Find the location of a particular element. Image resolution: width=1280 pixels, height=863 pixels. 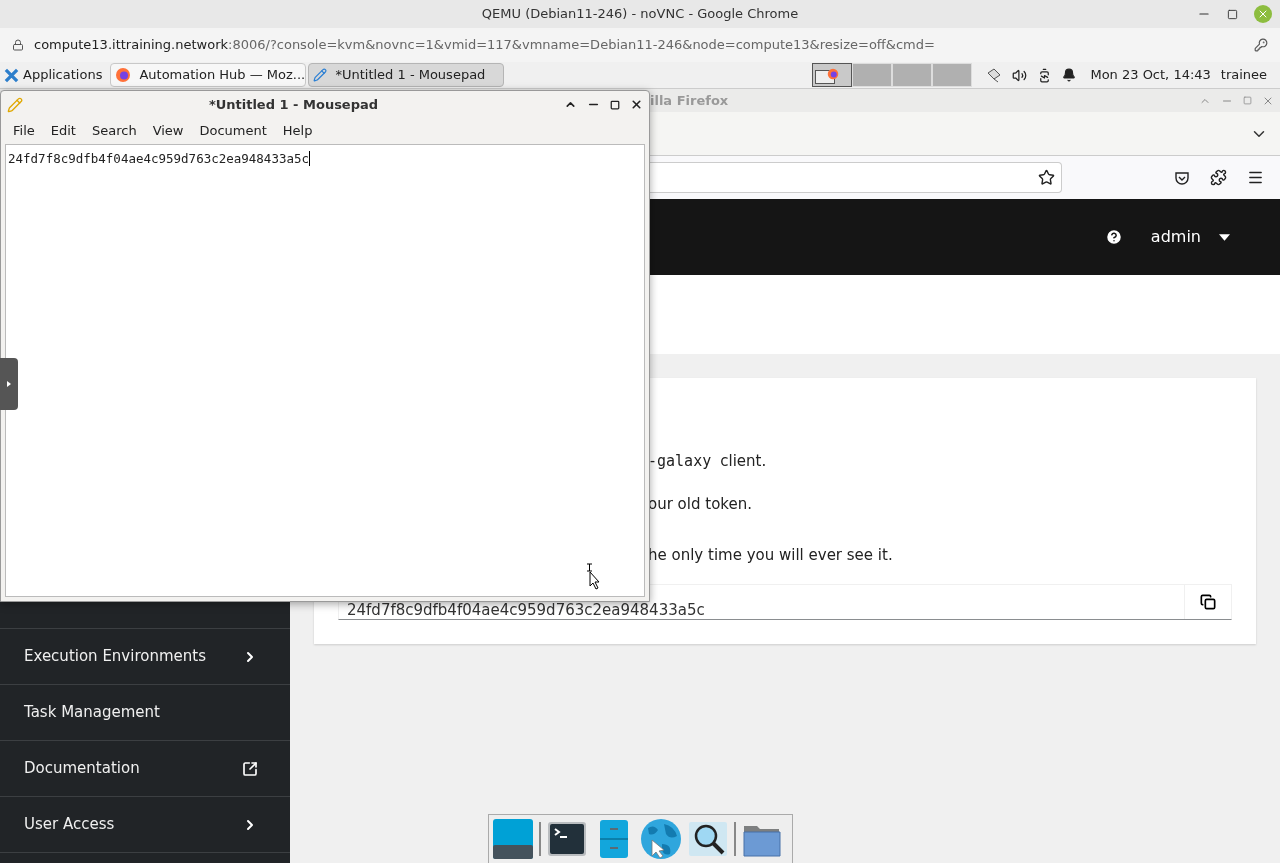

taskbar-button: *Untitled 1 - Mousepad is located at coordinates (406, 75).